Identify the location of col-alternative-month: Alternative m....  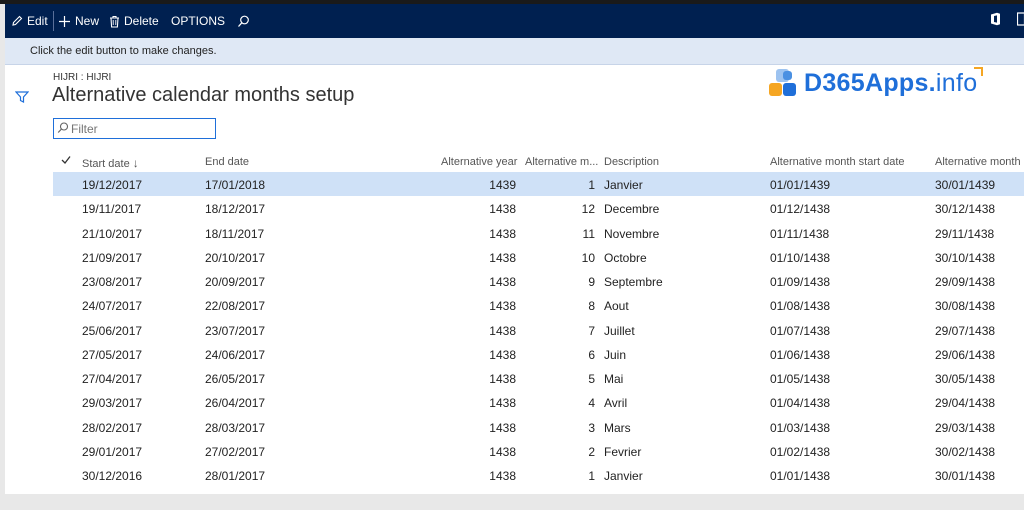
(561, 162).